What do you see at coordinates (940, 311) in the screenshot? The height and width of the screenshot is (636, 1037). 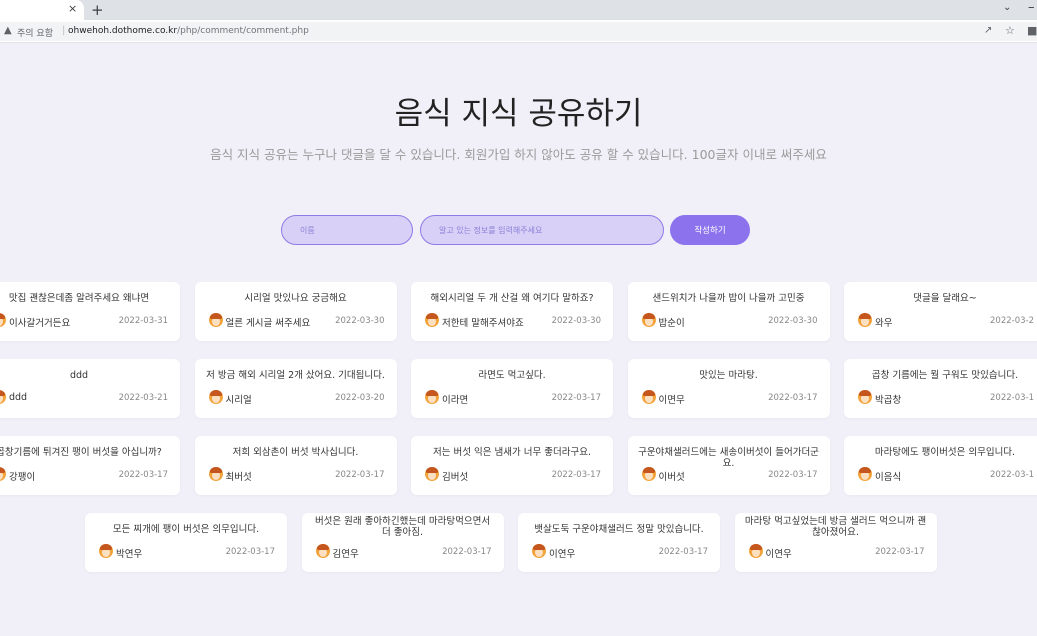 I see `comment-card: 댓글을 달래요~ 와우 2022-03-2` at bounding box center [940, 311].